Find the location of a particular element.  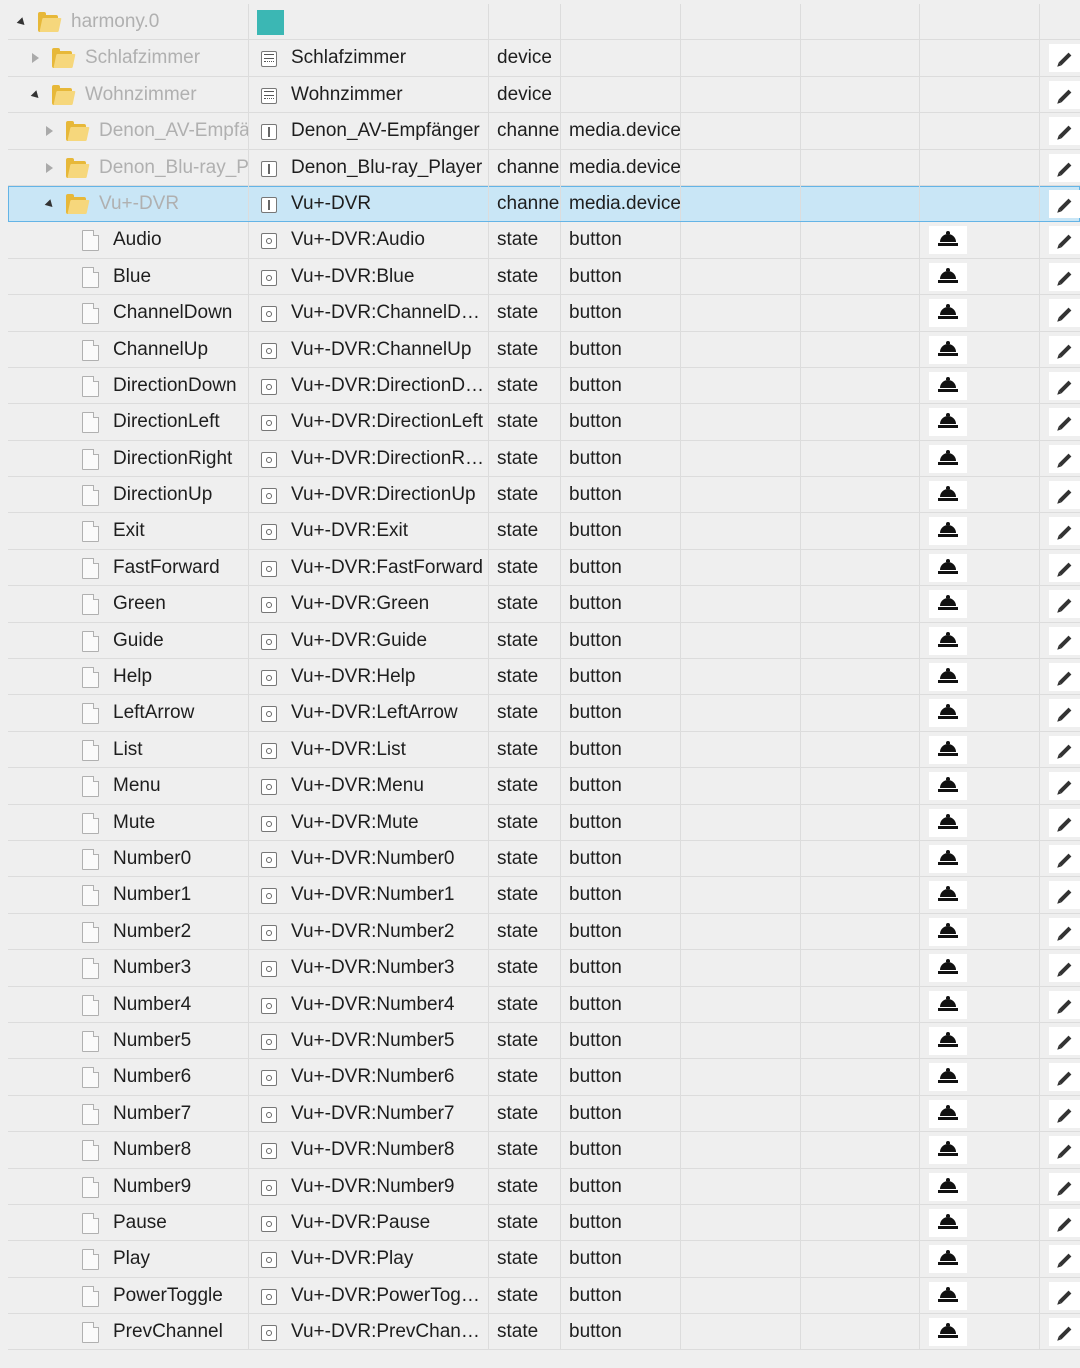

collapse-toggle-icon is located at coordinates (36, 95).